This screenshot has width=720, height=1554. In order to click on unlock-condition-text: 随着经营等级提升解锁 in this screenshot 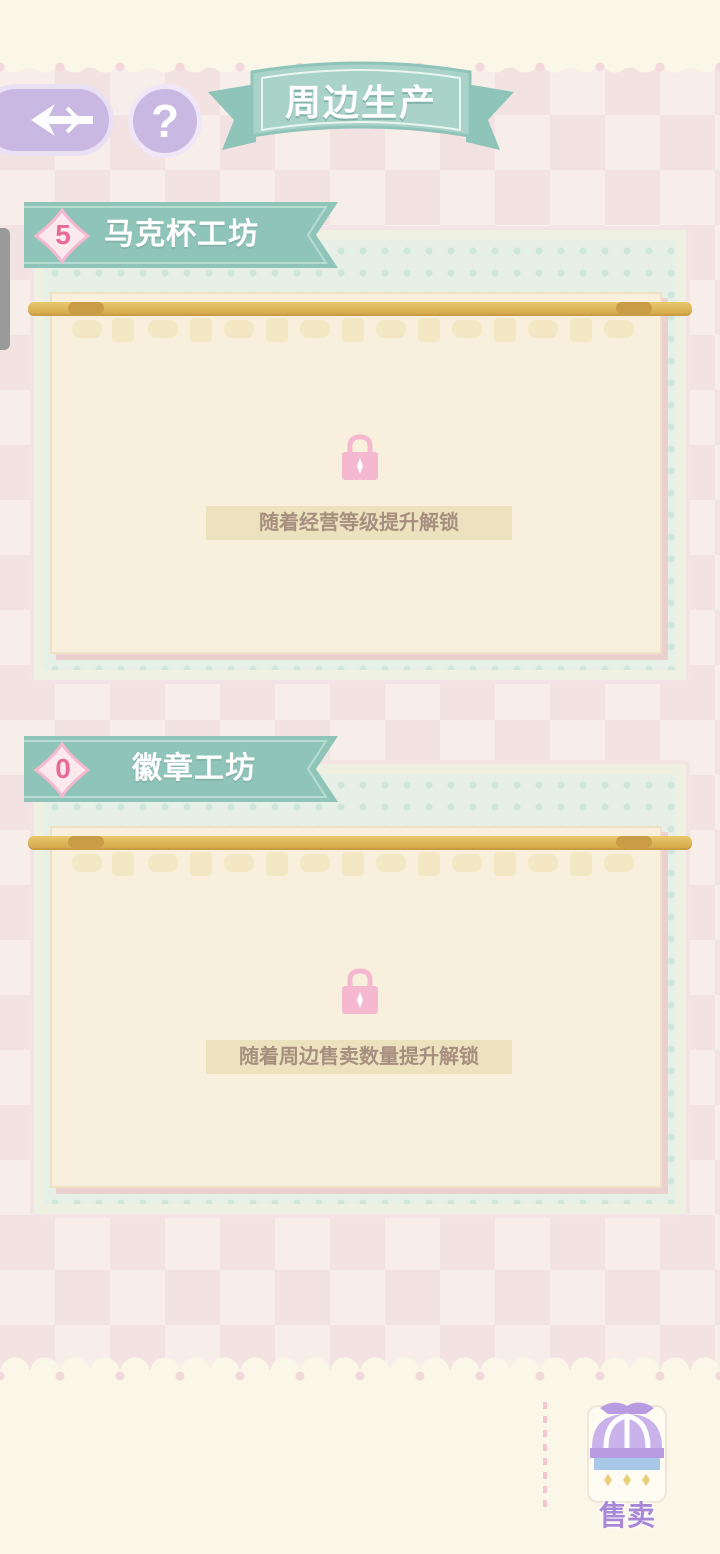, I will do `click(359, 523)`.